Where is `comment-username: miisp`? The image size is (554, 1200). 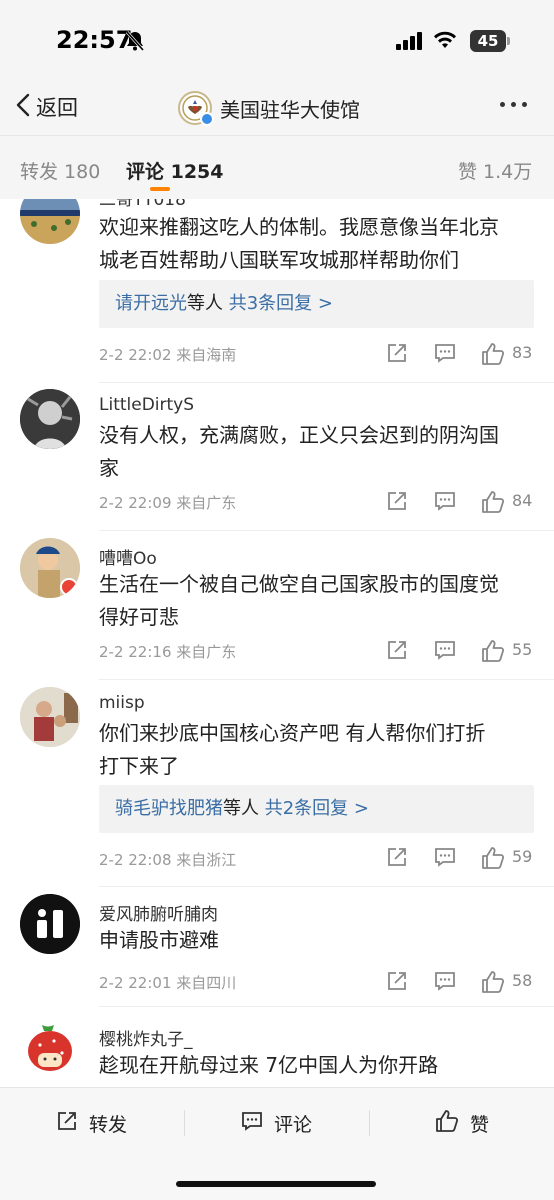 comment-username: miisp is located at coordinates (122, 703).